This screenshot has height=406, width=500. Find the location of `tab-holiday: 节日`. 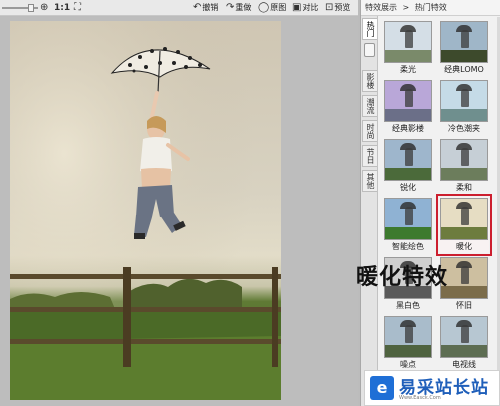

tab-holiday: 节日 is located at coordinates (369, 156).